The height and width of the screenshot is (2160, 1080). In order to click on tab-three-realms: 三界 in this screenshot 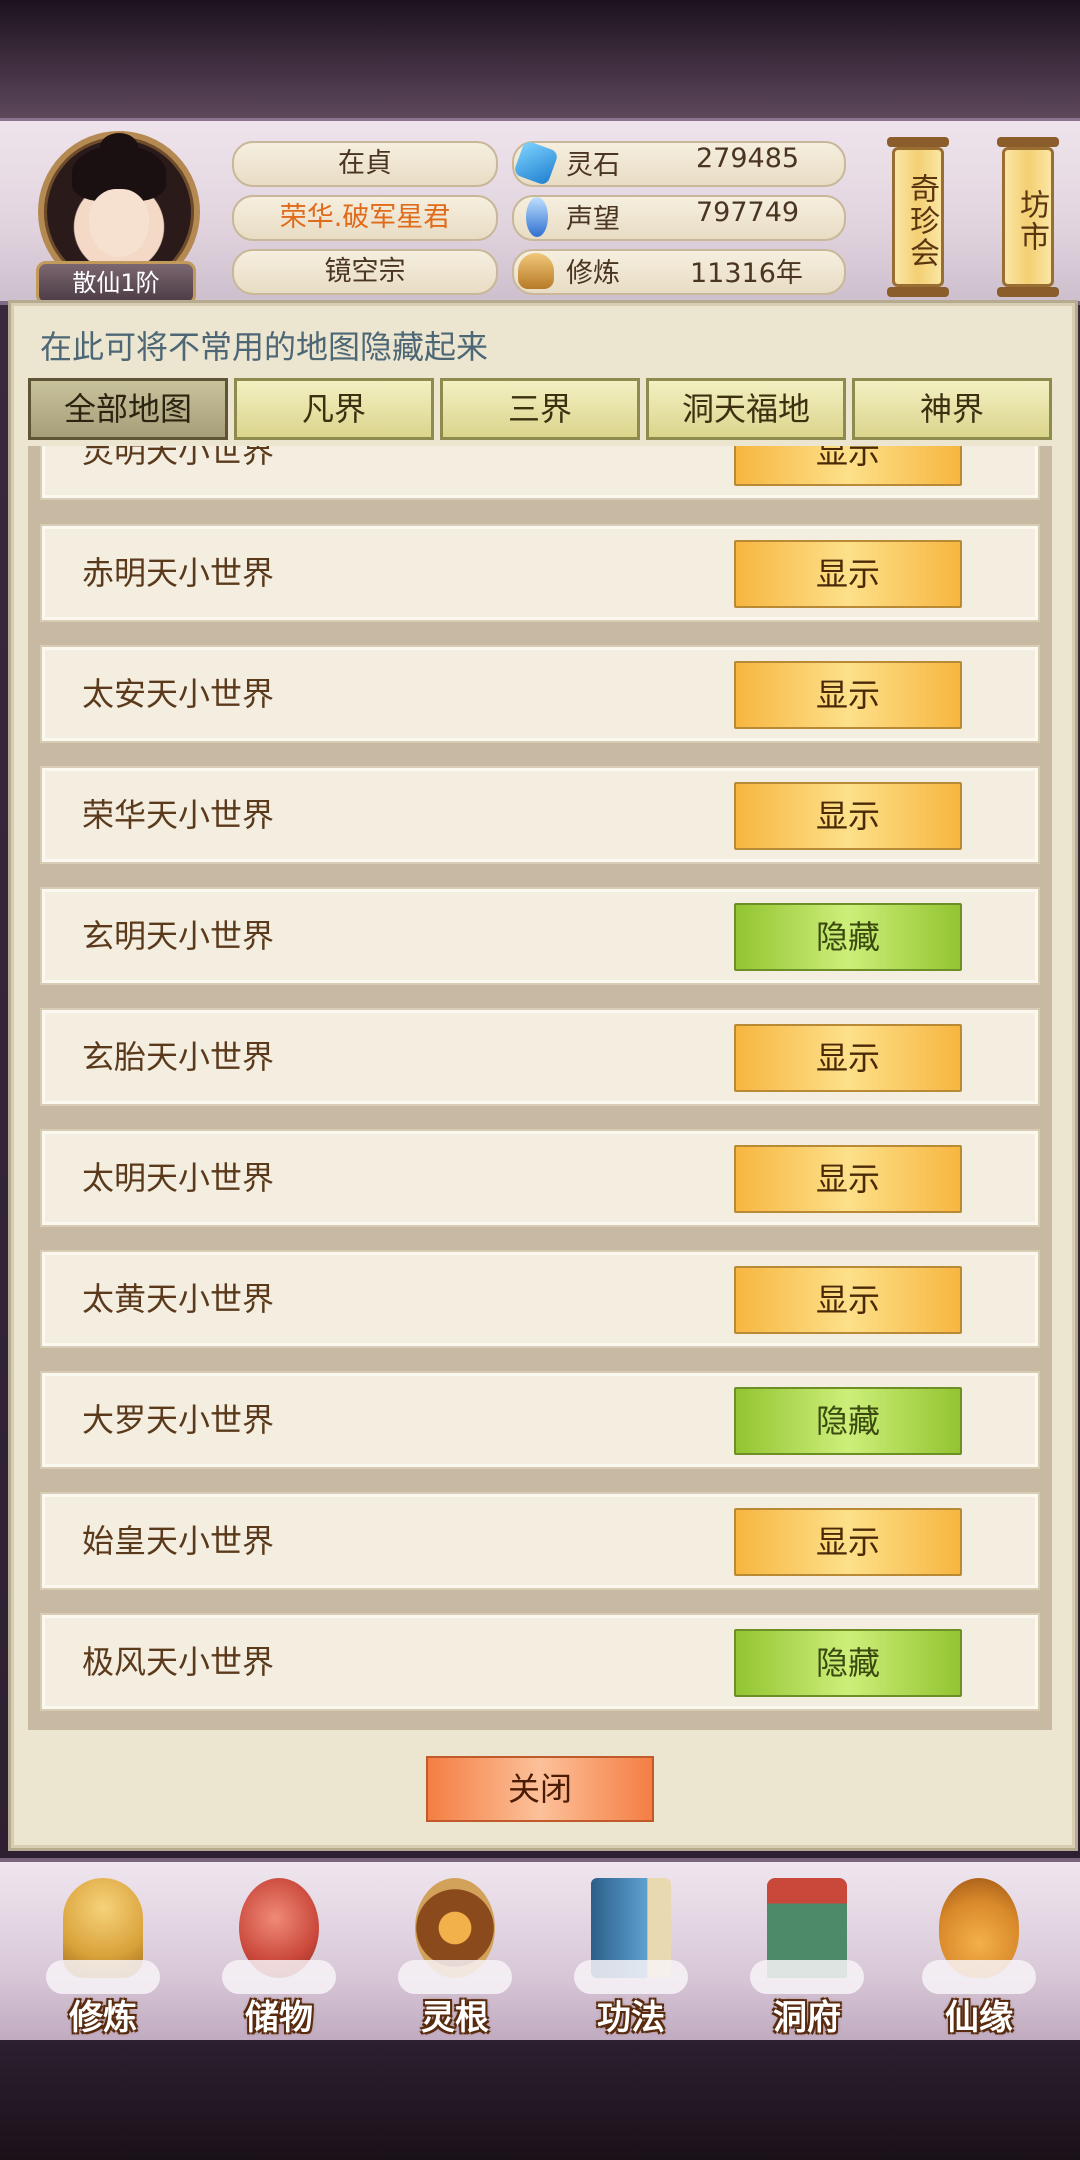, I will do `click(540, 409)`.